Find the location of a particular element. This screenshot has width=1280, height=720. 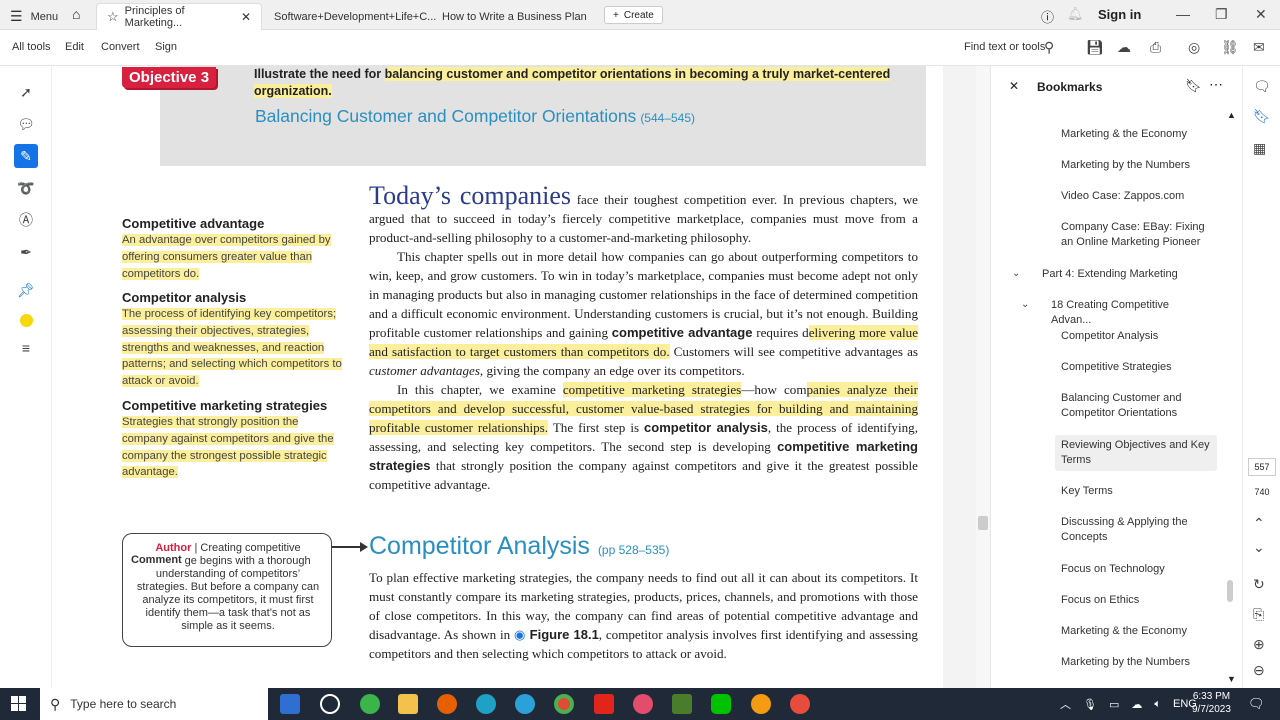

scroll-down-icon: ▼ is located at coordinates (1231, 679).